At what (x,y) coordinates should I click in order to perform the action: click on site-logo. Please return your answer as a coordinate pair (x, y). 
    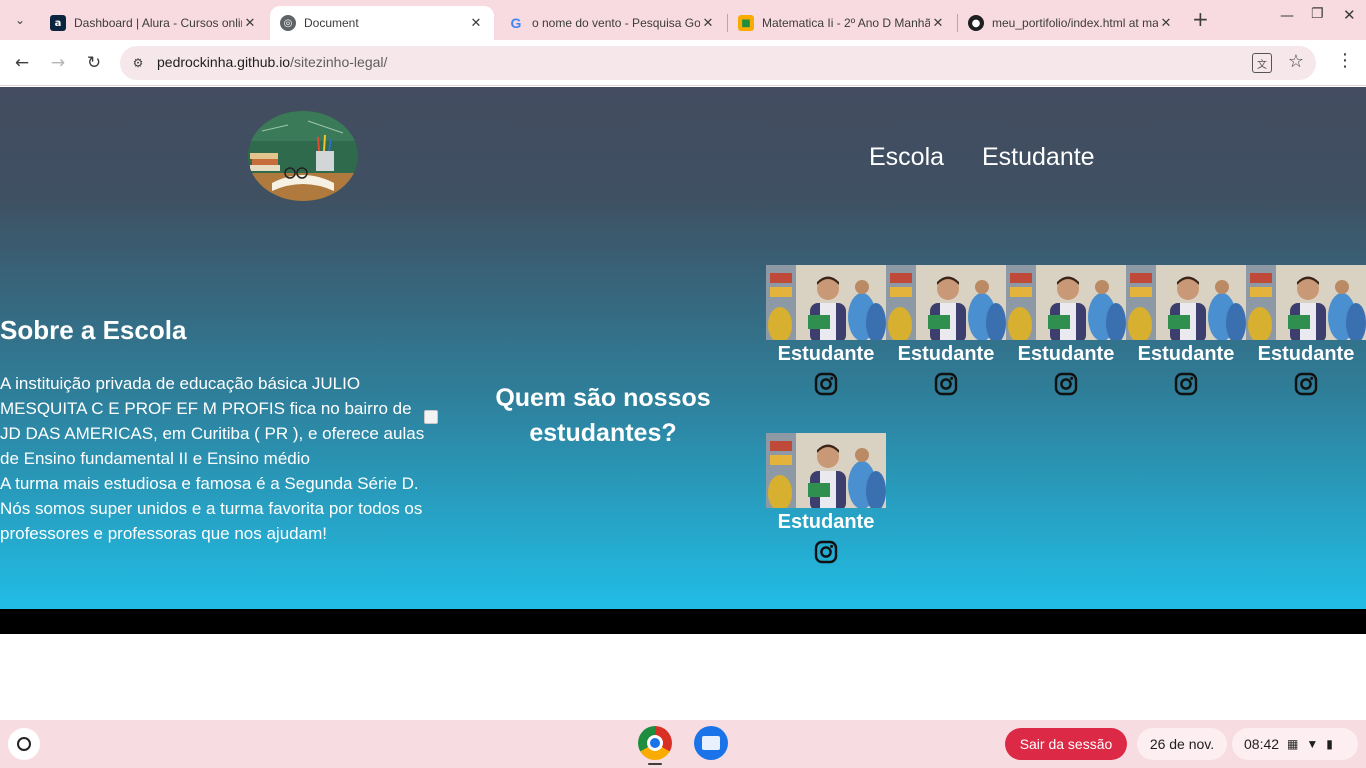
    Looking at the image, I should click on (303, 156).